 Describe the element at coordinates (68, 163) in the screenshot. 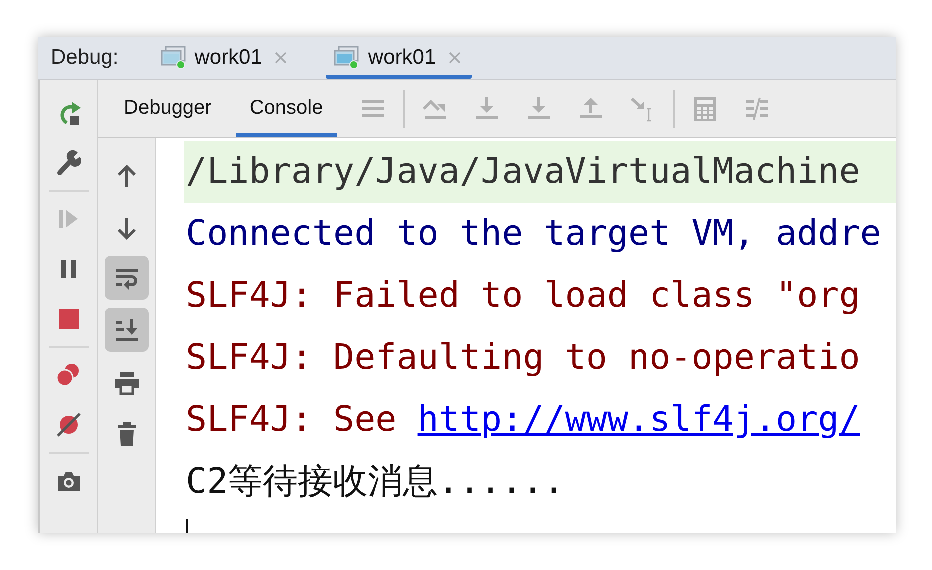

I see `wrench-icon` at that location.